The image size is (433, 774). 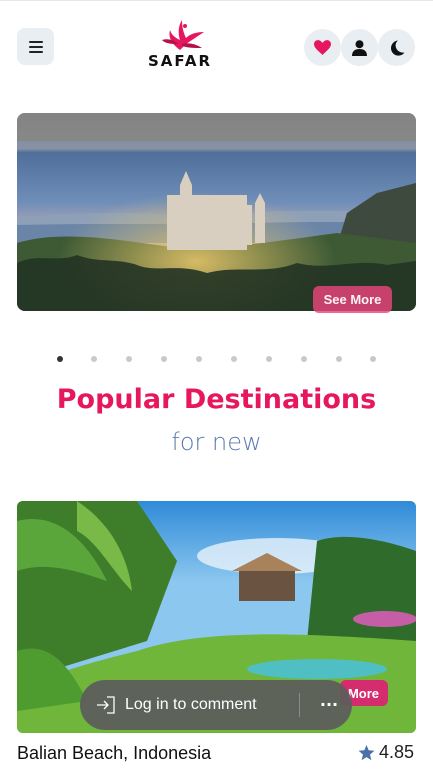 I want to click on section-title: Popular Destinations, so click(x=216, y=399).